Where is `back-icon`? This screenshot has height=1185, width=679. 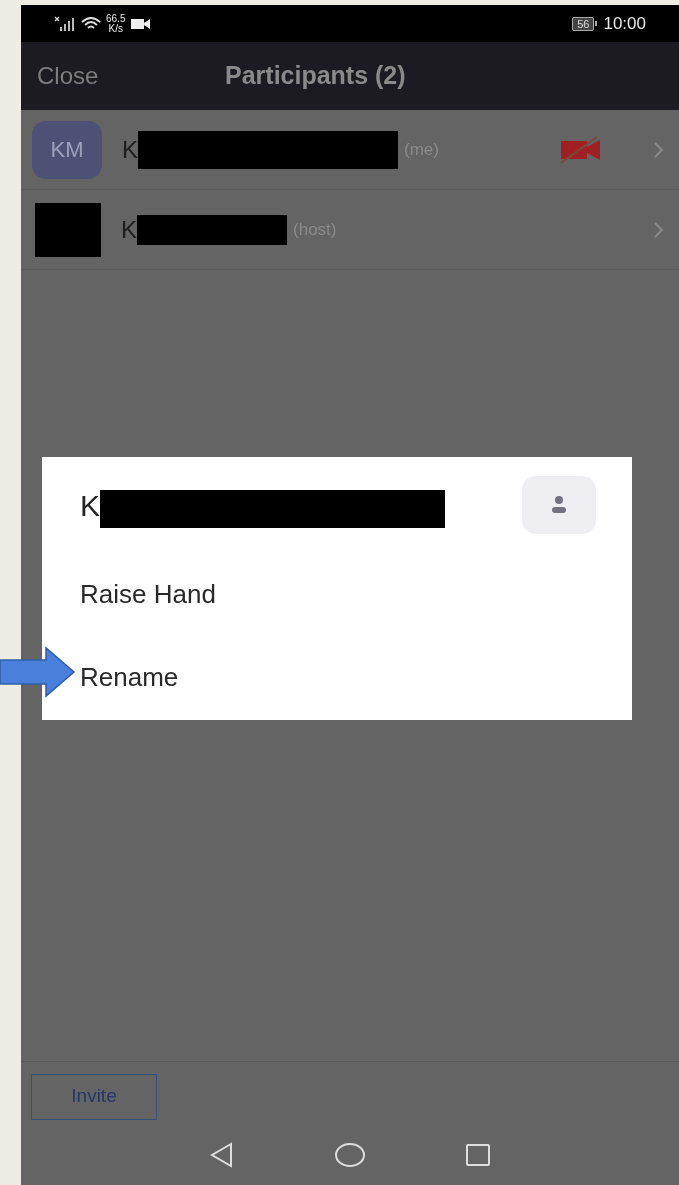 back-icon is located at coordinates (222, 1155).